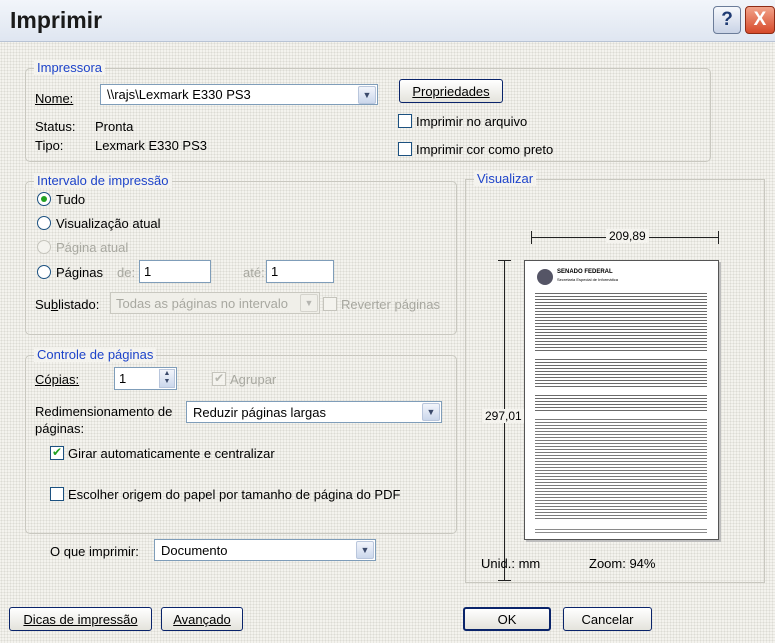 The height and width of the screenshot is (643, 775). Describe the element at coordinates (123, 378) in the screenshot. I see `copies-value: 1` at that location.